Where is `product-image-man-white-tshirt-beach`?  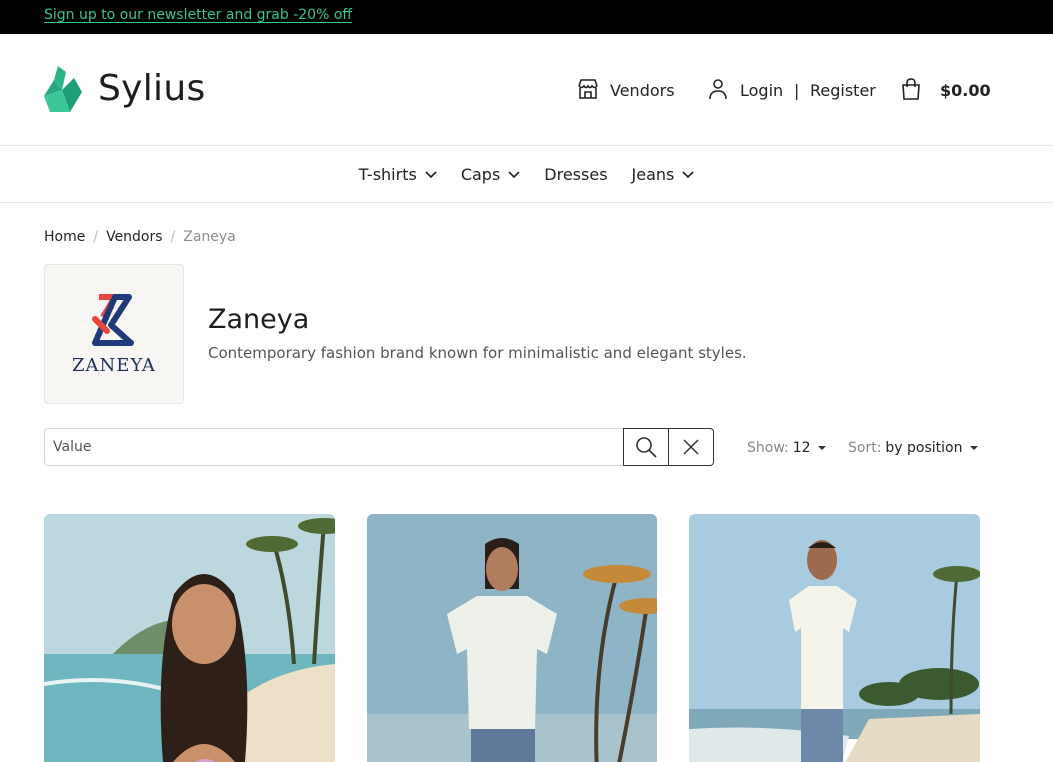 product-image-man-white-tshirt-beach is located at coordinates (834, 638).